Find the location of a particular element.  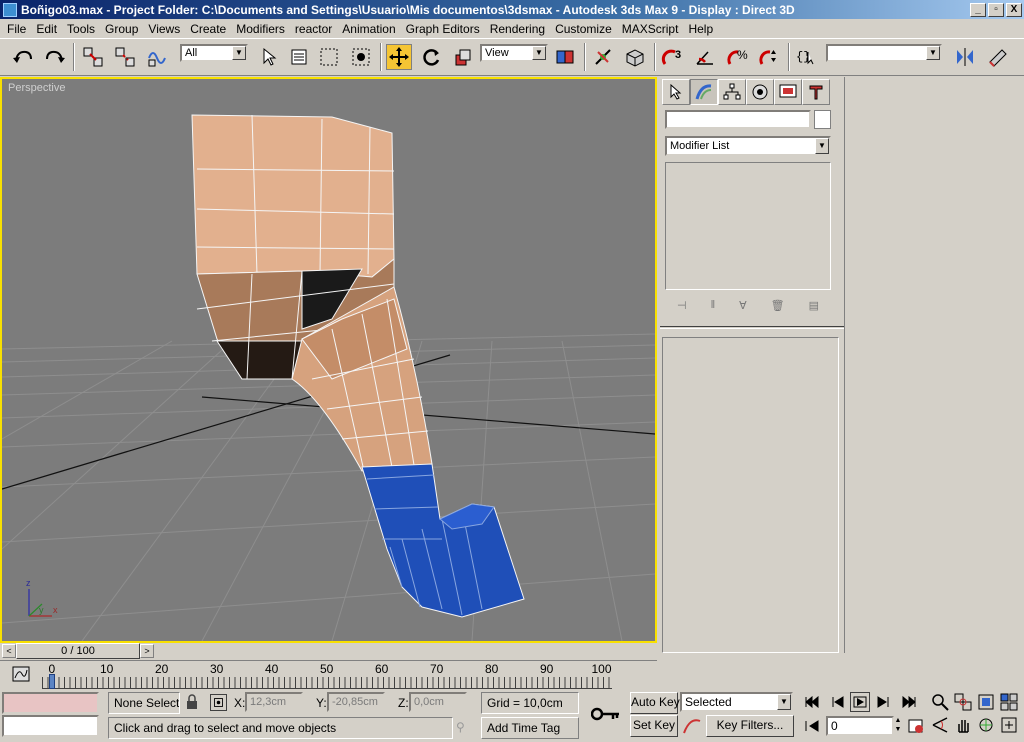

menu-reactor: reactor is located at coordinates (313, 29).